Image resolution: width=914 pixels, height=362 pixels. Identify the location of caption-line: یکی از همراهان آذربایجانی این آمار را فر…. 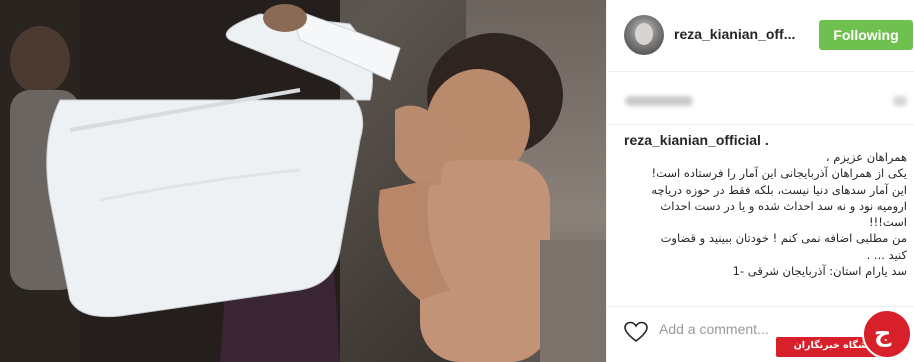
(779, 173).